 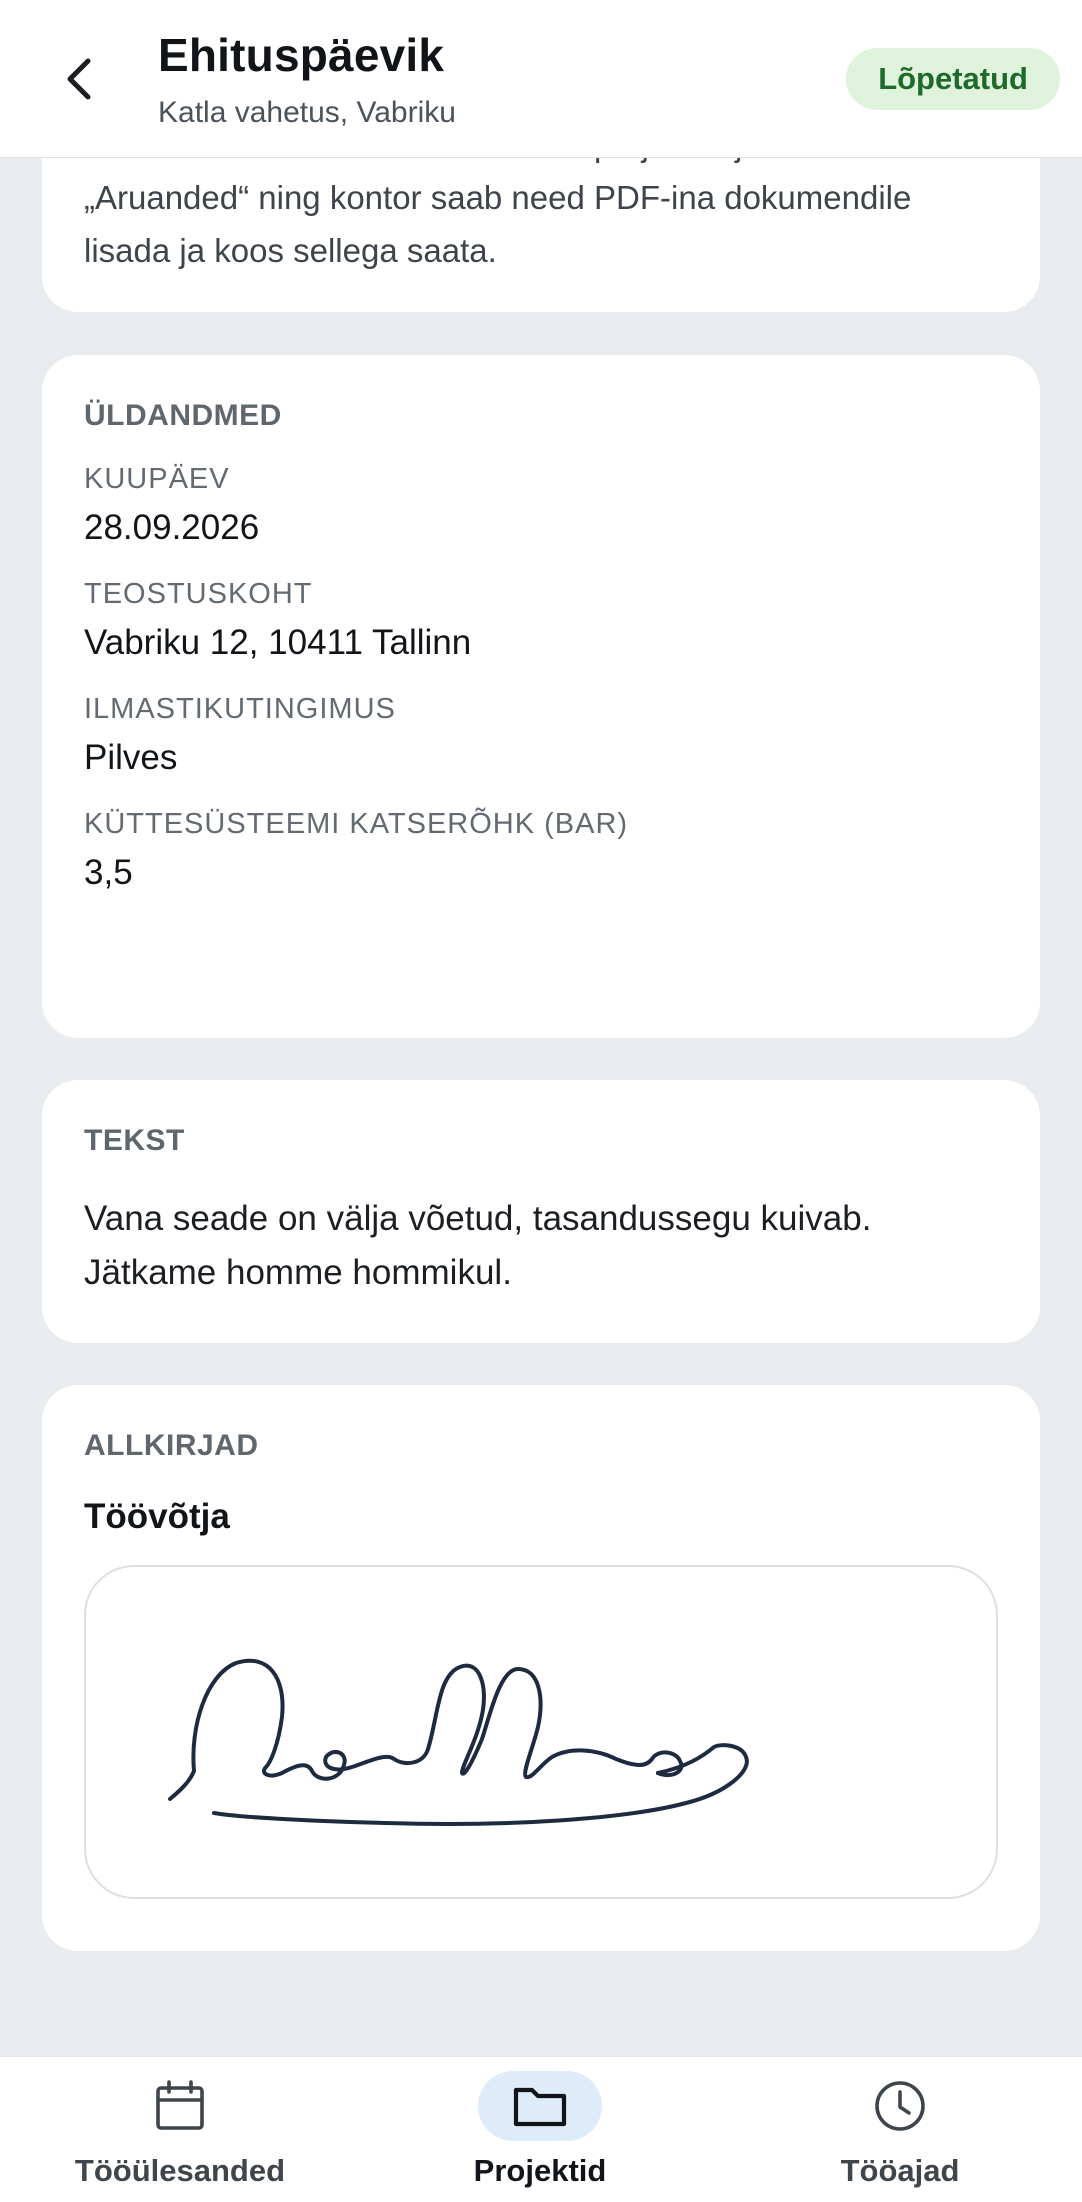 I want to click on nav-item-times: Tööajad, so click(x=900, y=2129).